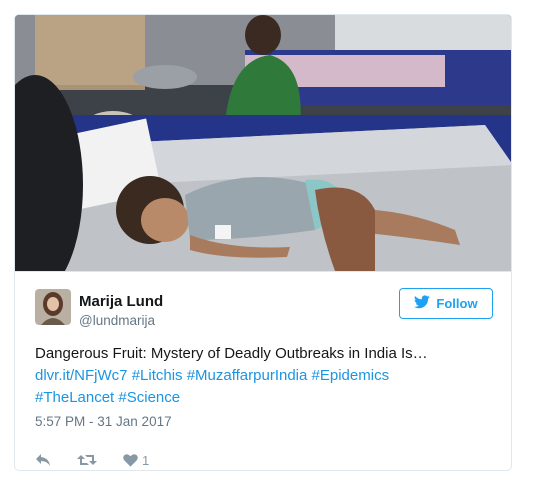 The width and height of the screenshot is (533, 485). I want to click on avatar, so click(53, 307).